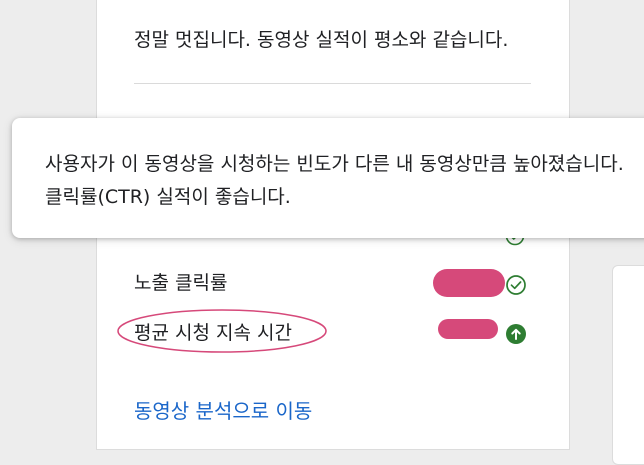  I want to click on highlight-ellipse, so click(222, 331).